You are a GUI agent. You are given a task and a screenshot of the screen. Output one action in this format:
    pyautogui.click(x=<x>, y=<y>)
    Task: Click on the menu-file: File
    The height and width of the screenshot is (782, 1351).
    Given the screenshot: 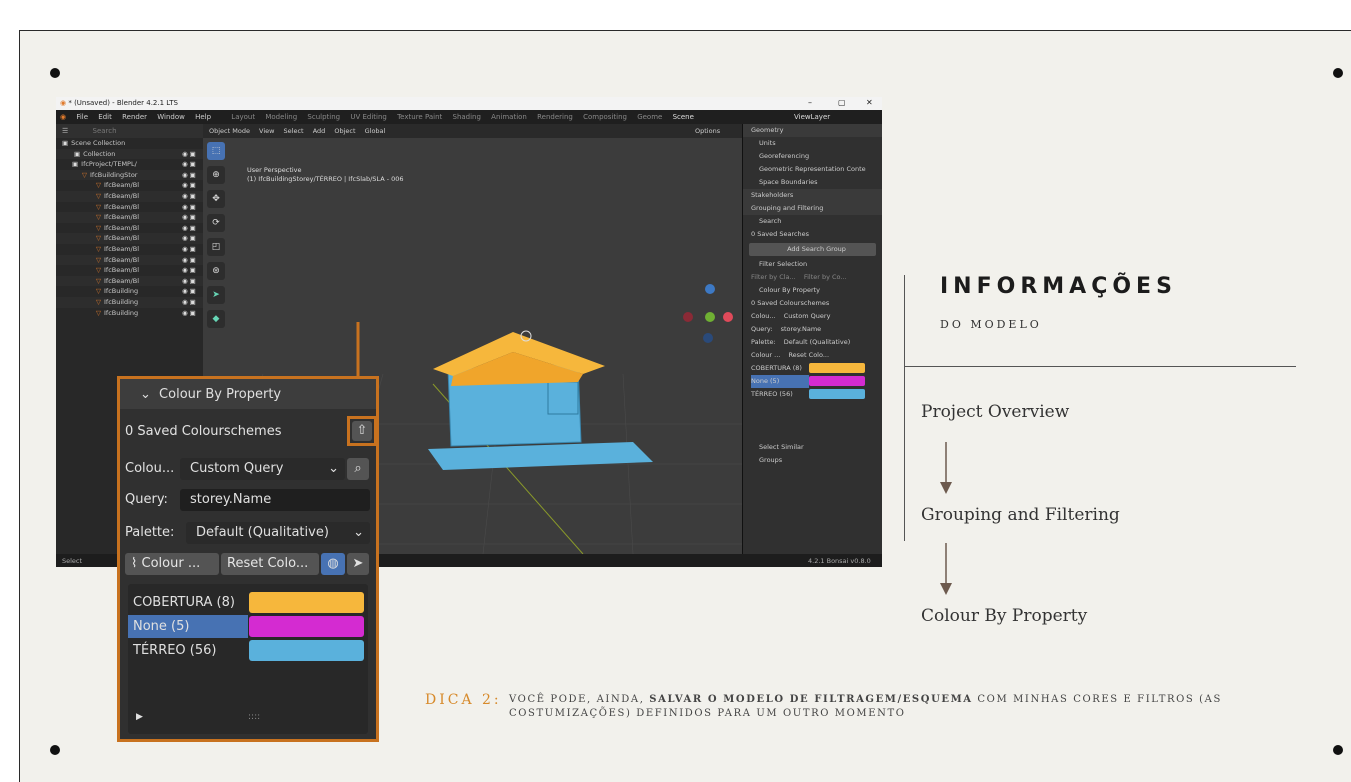 What is the action you would take?
    pyautogui.click(x=82, y=117)
    